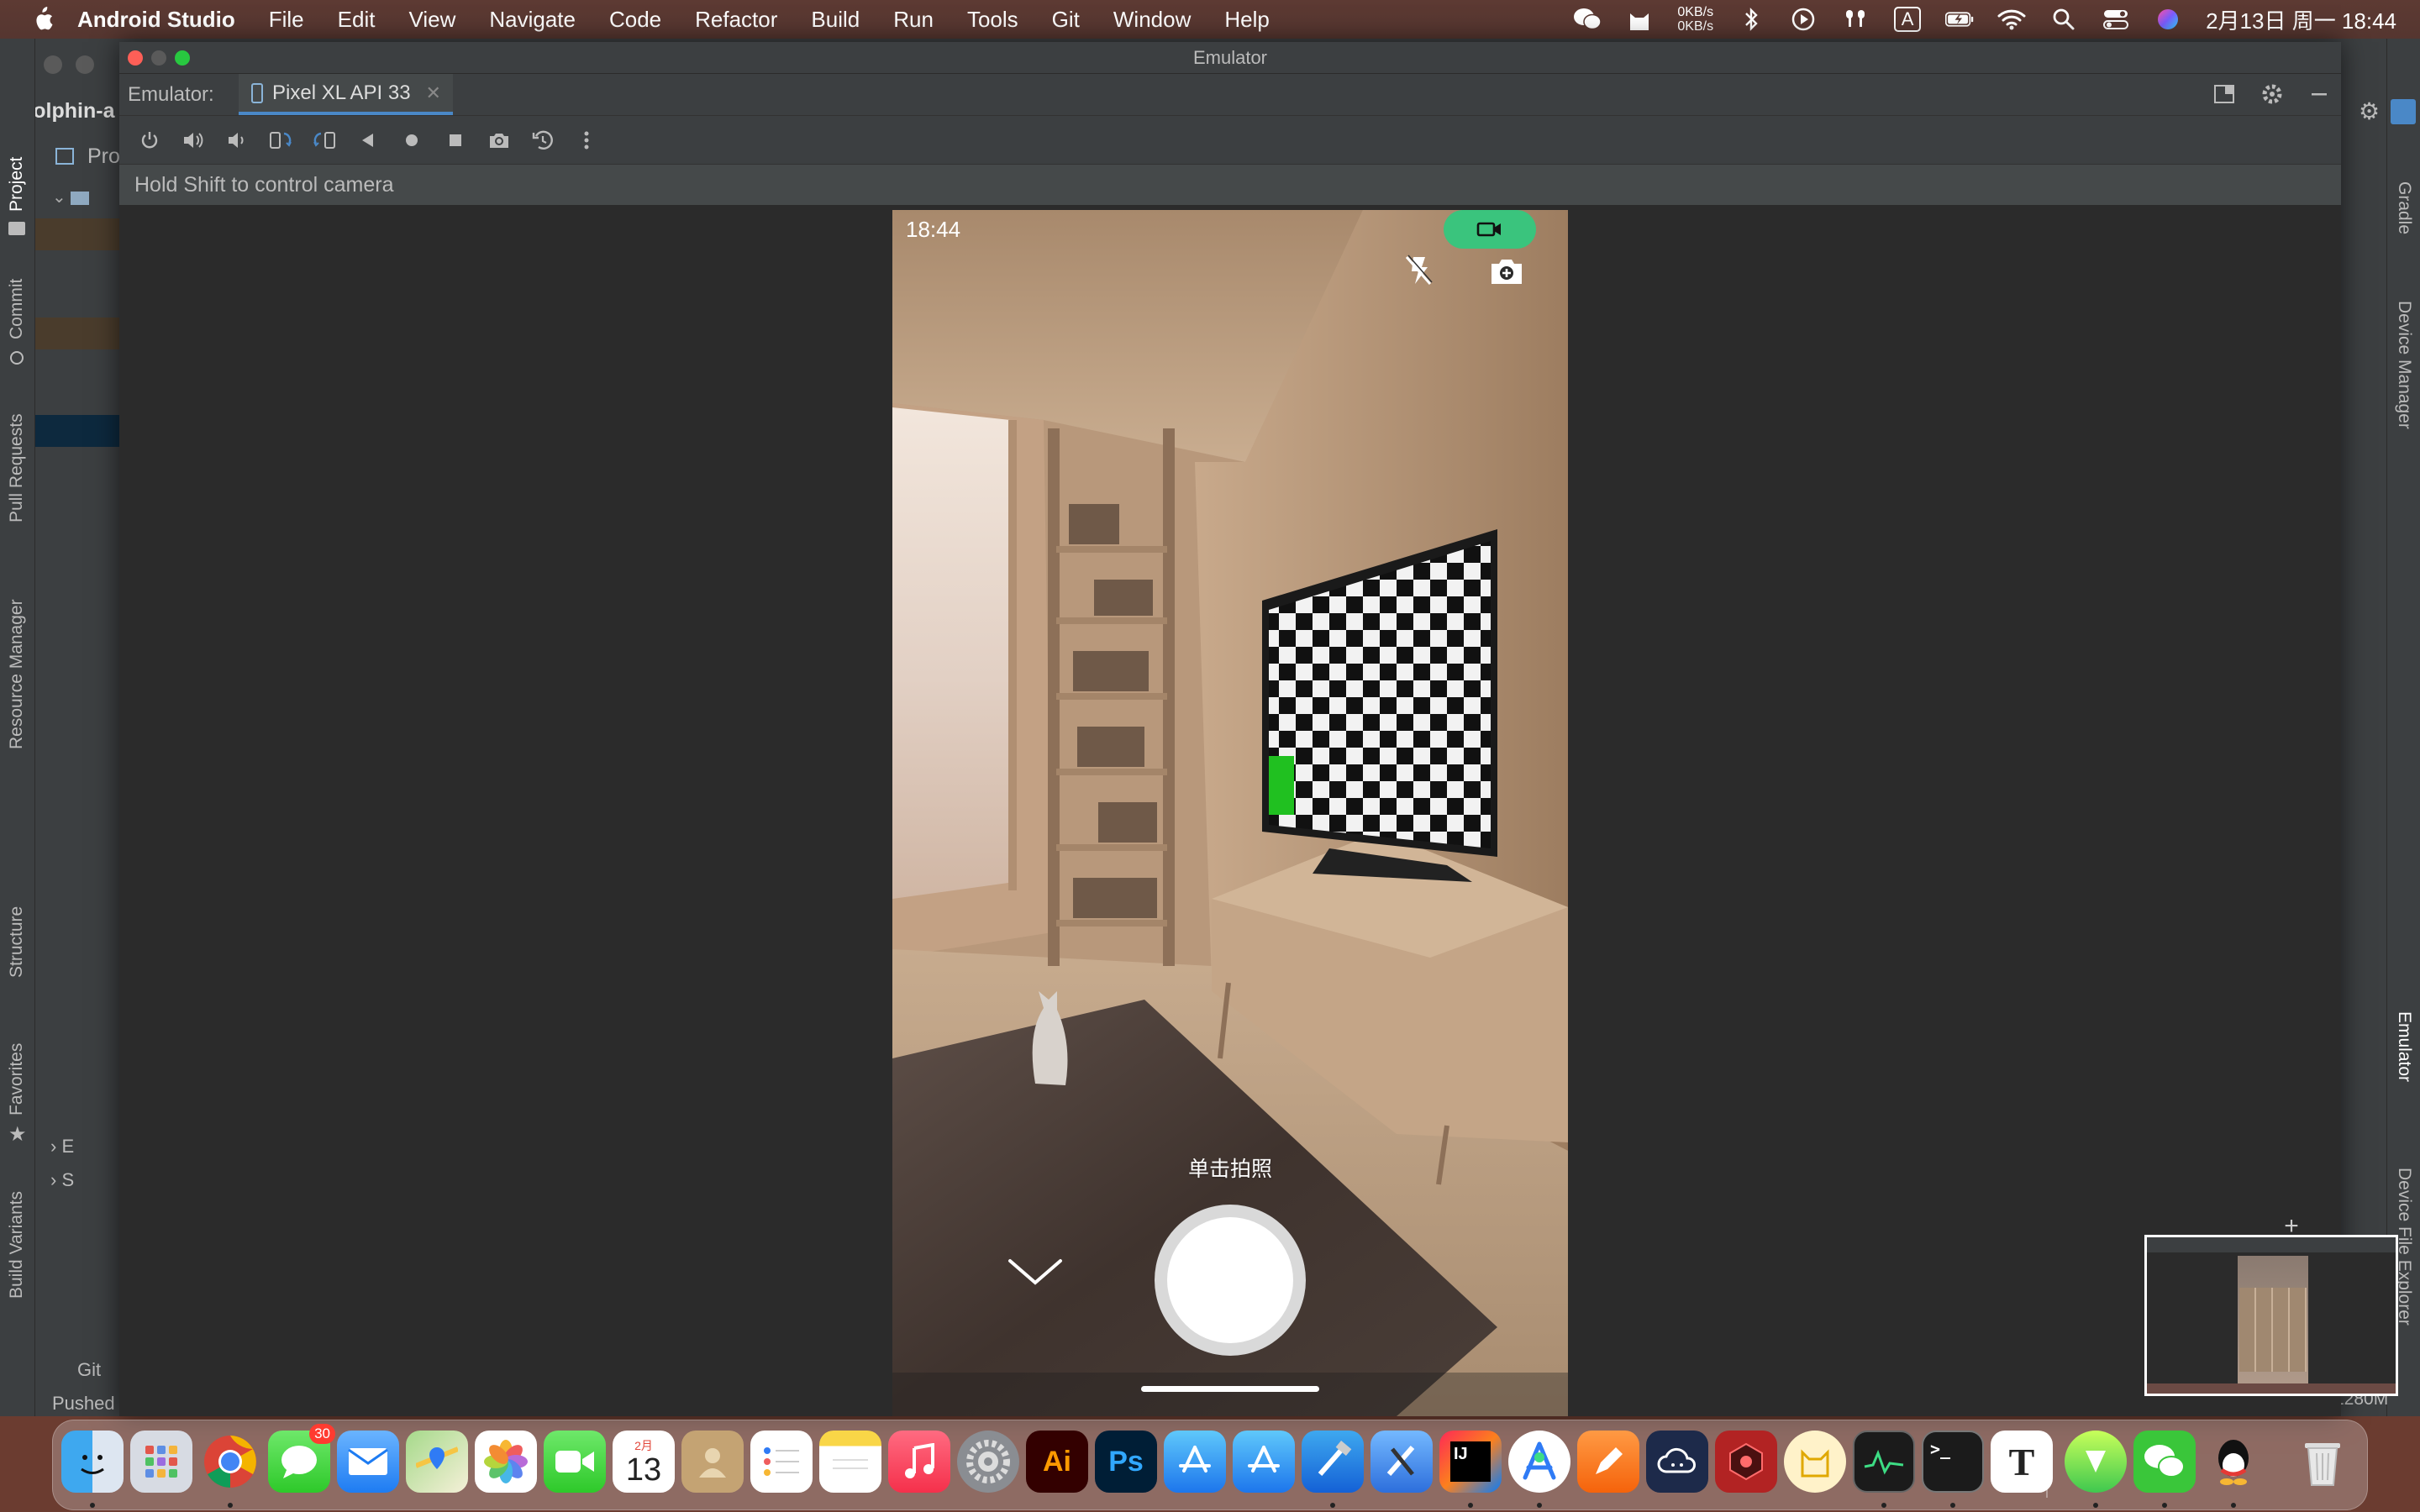  Describe the element at coordinates (53, 64) in the screenshot. I see `ide-minimize-button` at that location.